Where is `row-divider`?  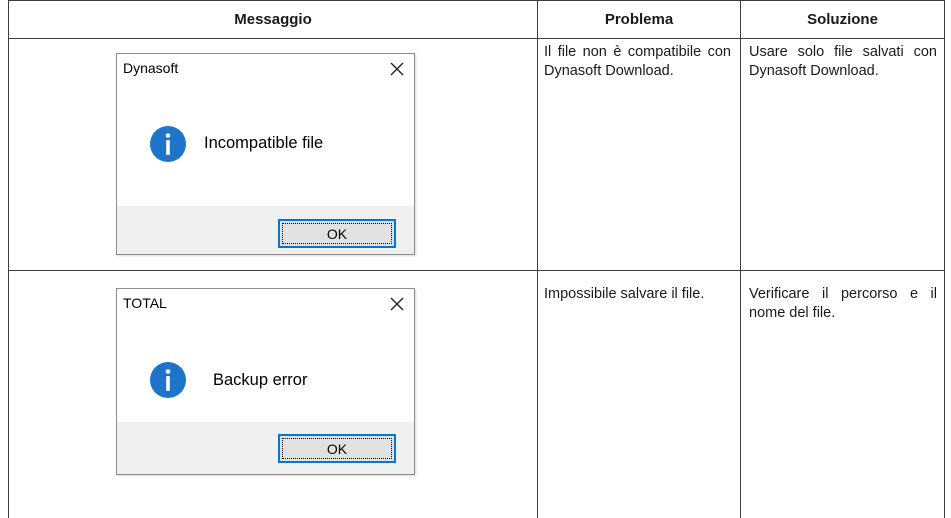 row-divider is located at coordinates (476, 270).